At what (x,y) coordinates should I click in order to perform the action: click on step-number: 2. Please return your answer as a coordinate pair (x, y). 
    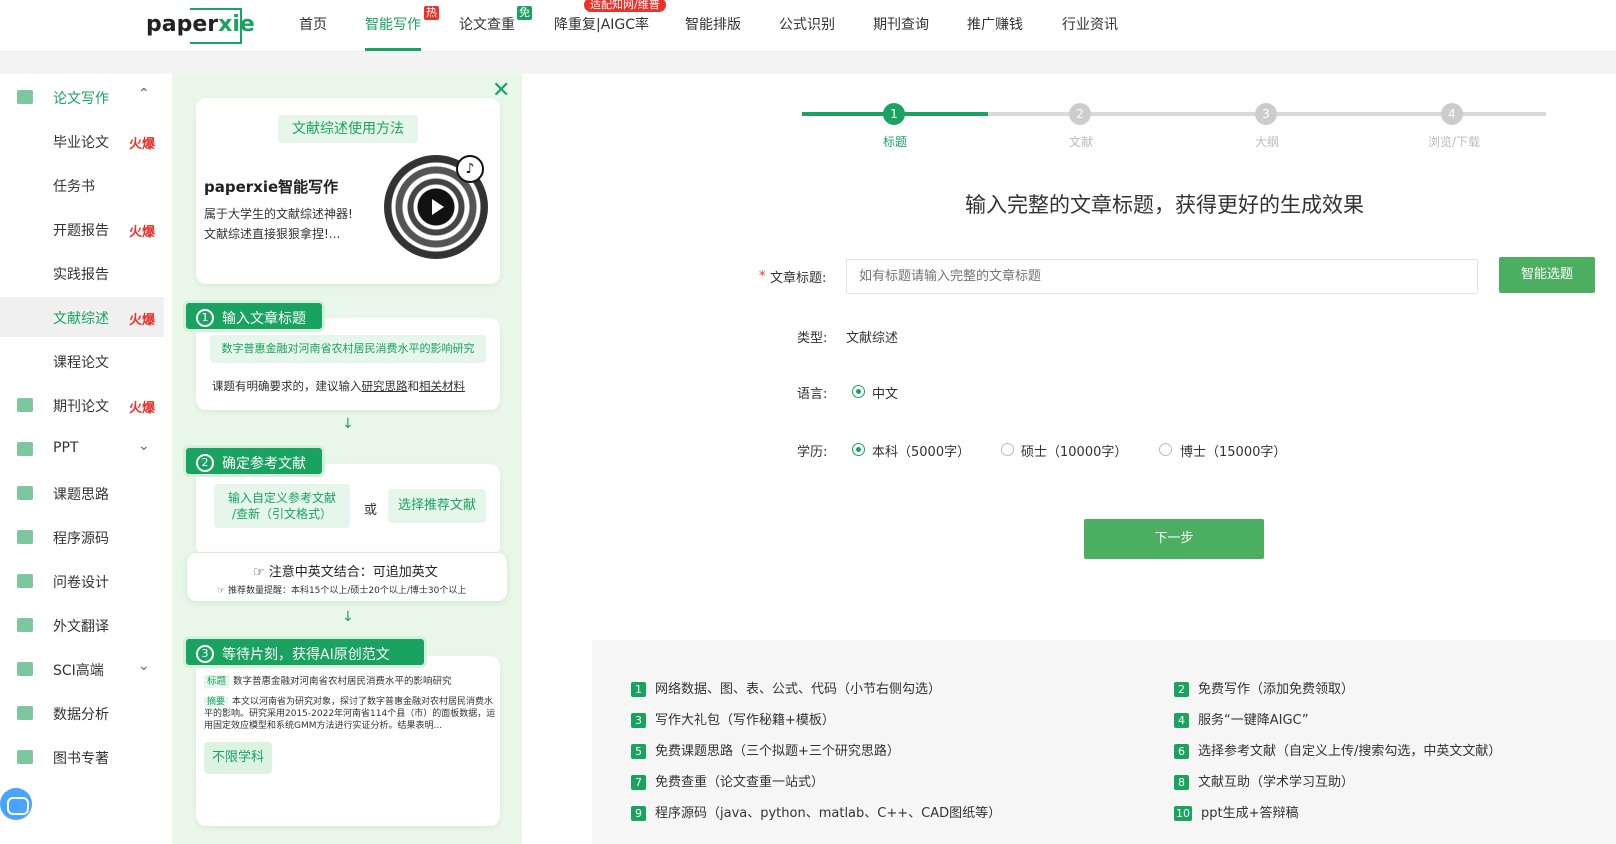
    Looking at the image, I should click on (205, 463).